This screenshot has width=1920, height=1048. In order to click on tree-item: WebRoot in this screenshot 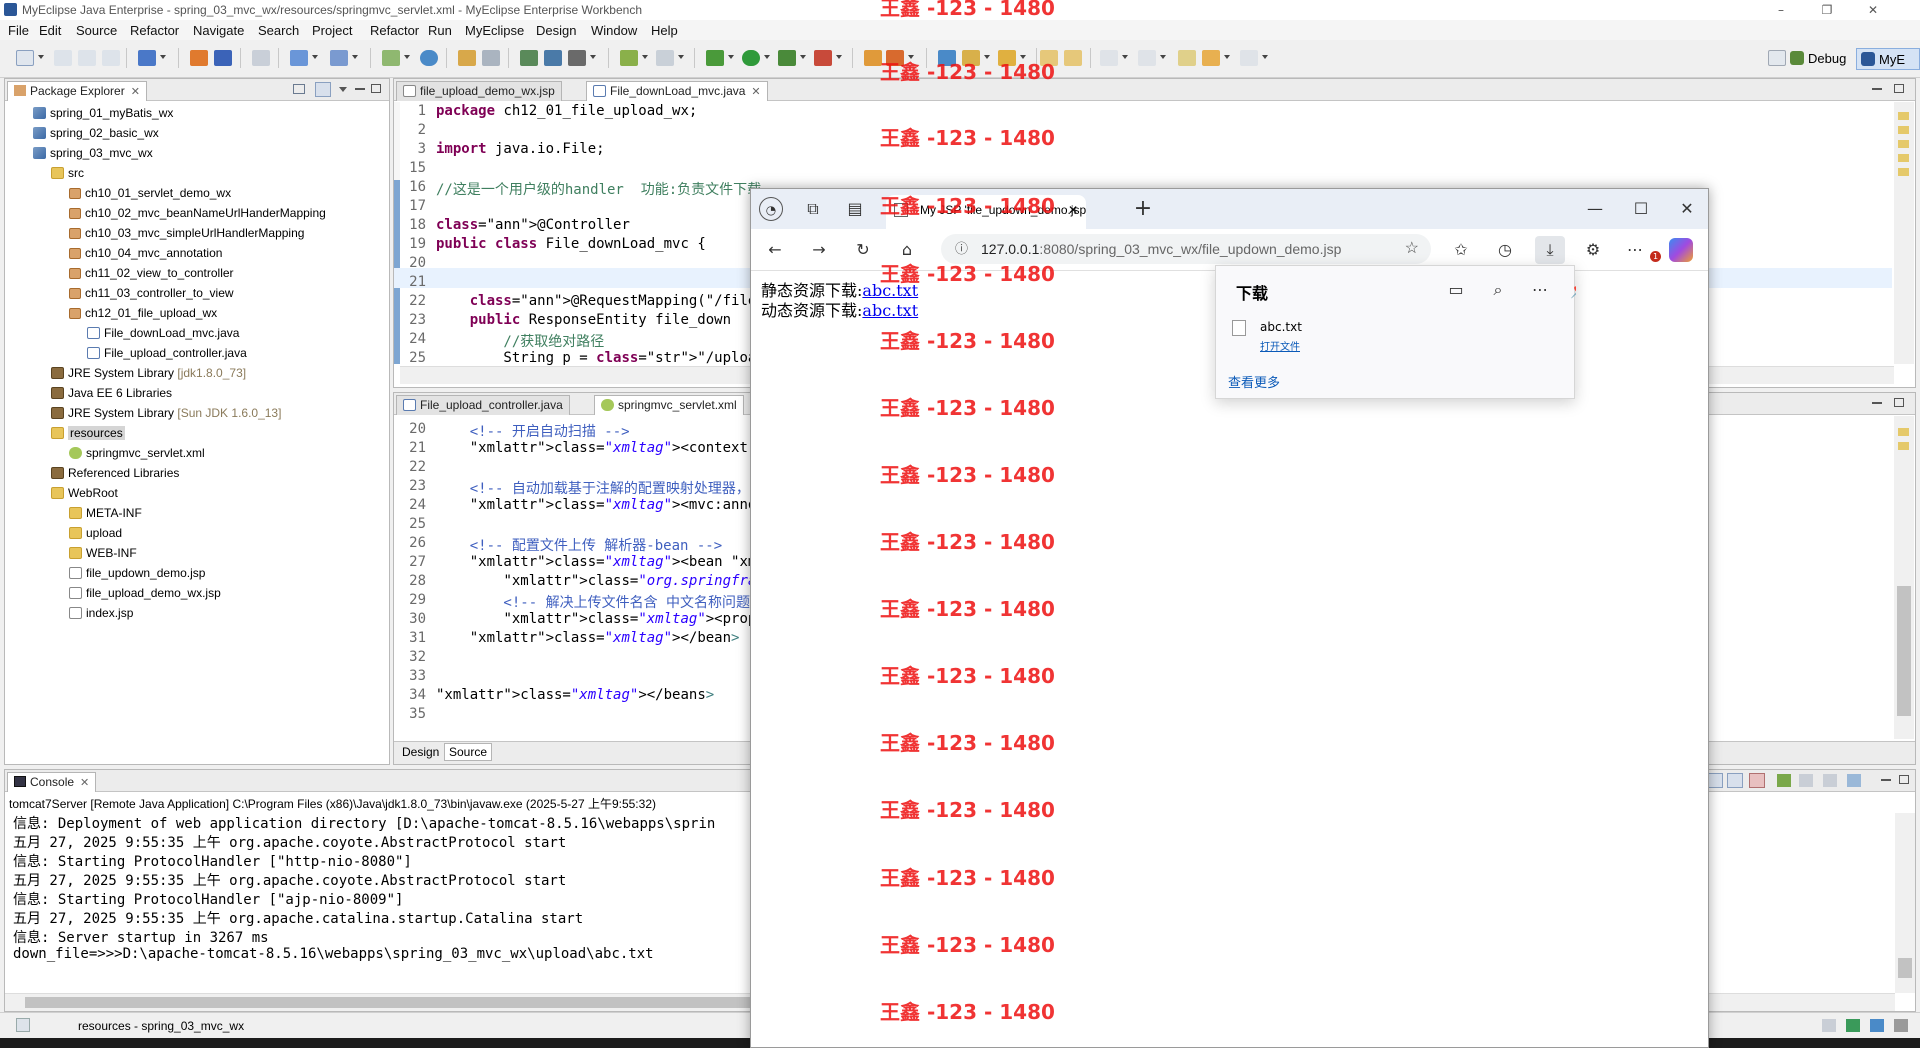, I will do `click(79, 493)`.